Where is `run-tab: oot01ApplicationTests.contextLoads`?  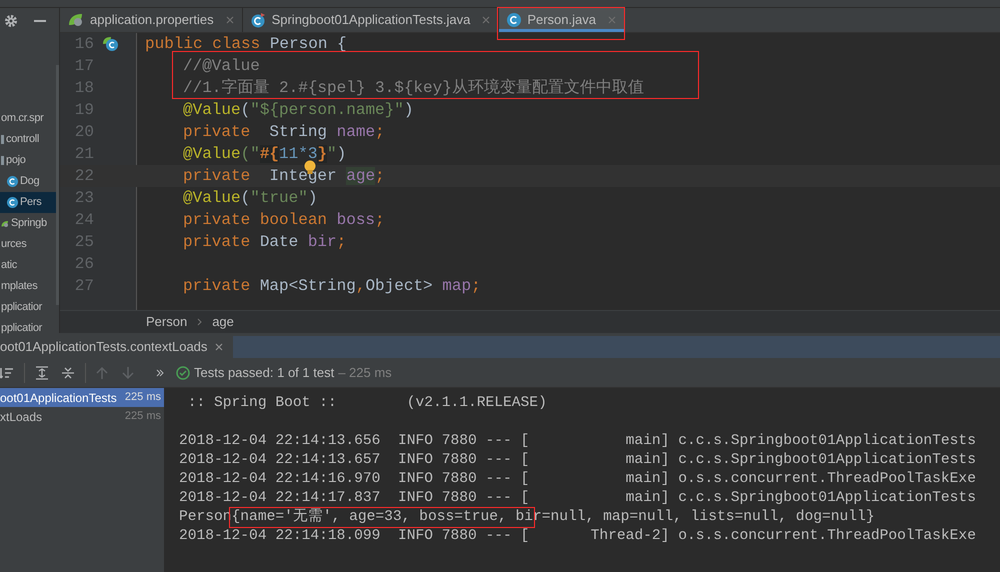 run-tab: oot01ApplicationTests.contextLoads is located at coordinates (117, 347).